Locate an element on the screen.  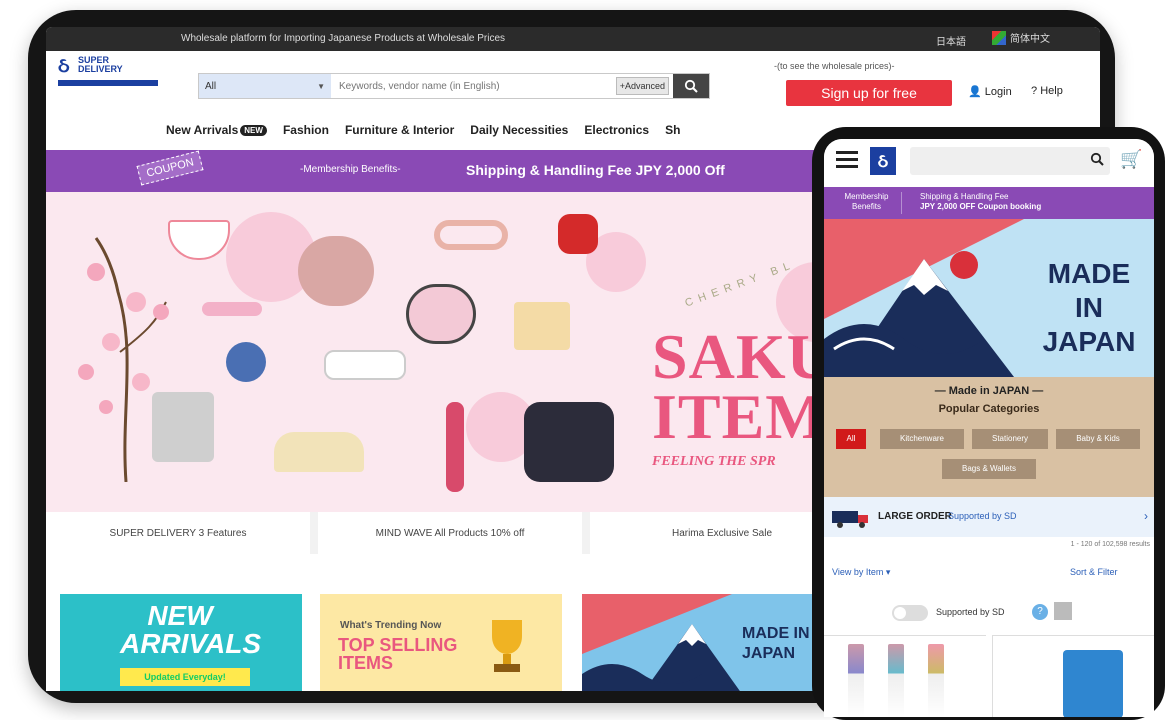
top-selling-title: TOP SELLING ITEMS is located at coordinates (398, 654).